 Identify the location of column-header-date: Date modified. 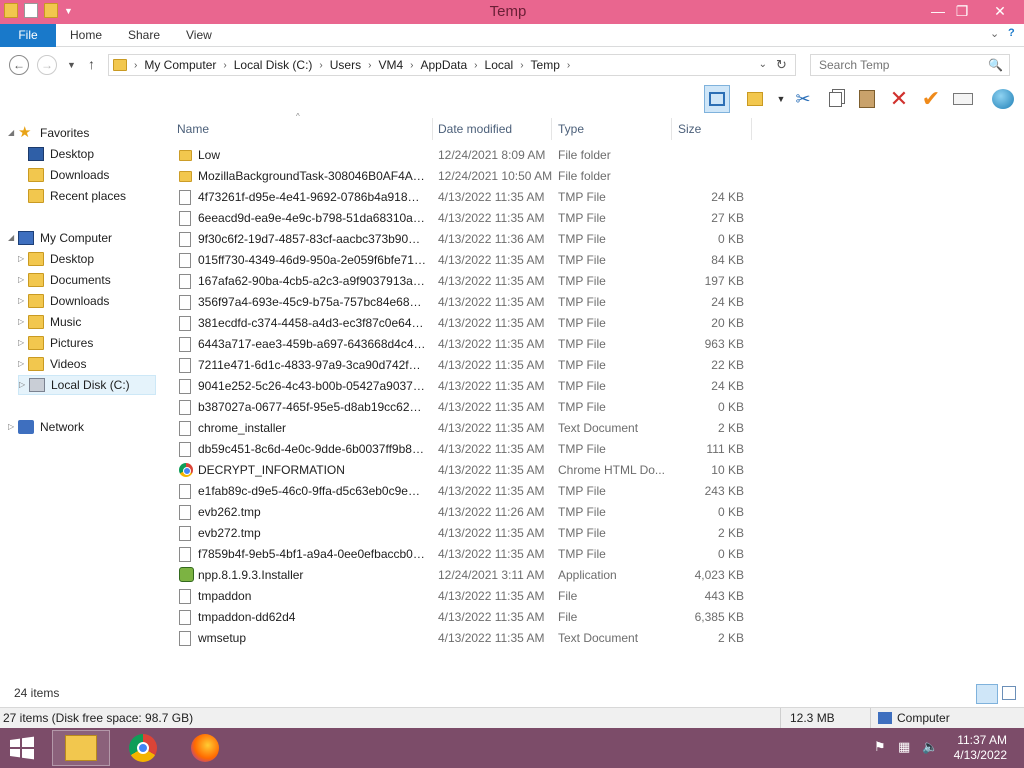
(492, 129).